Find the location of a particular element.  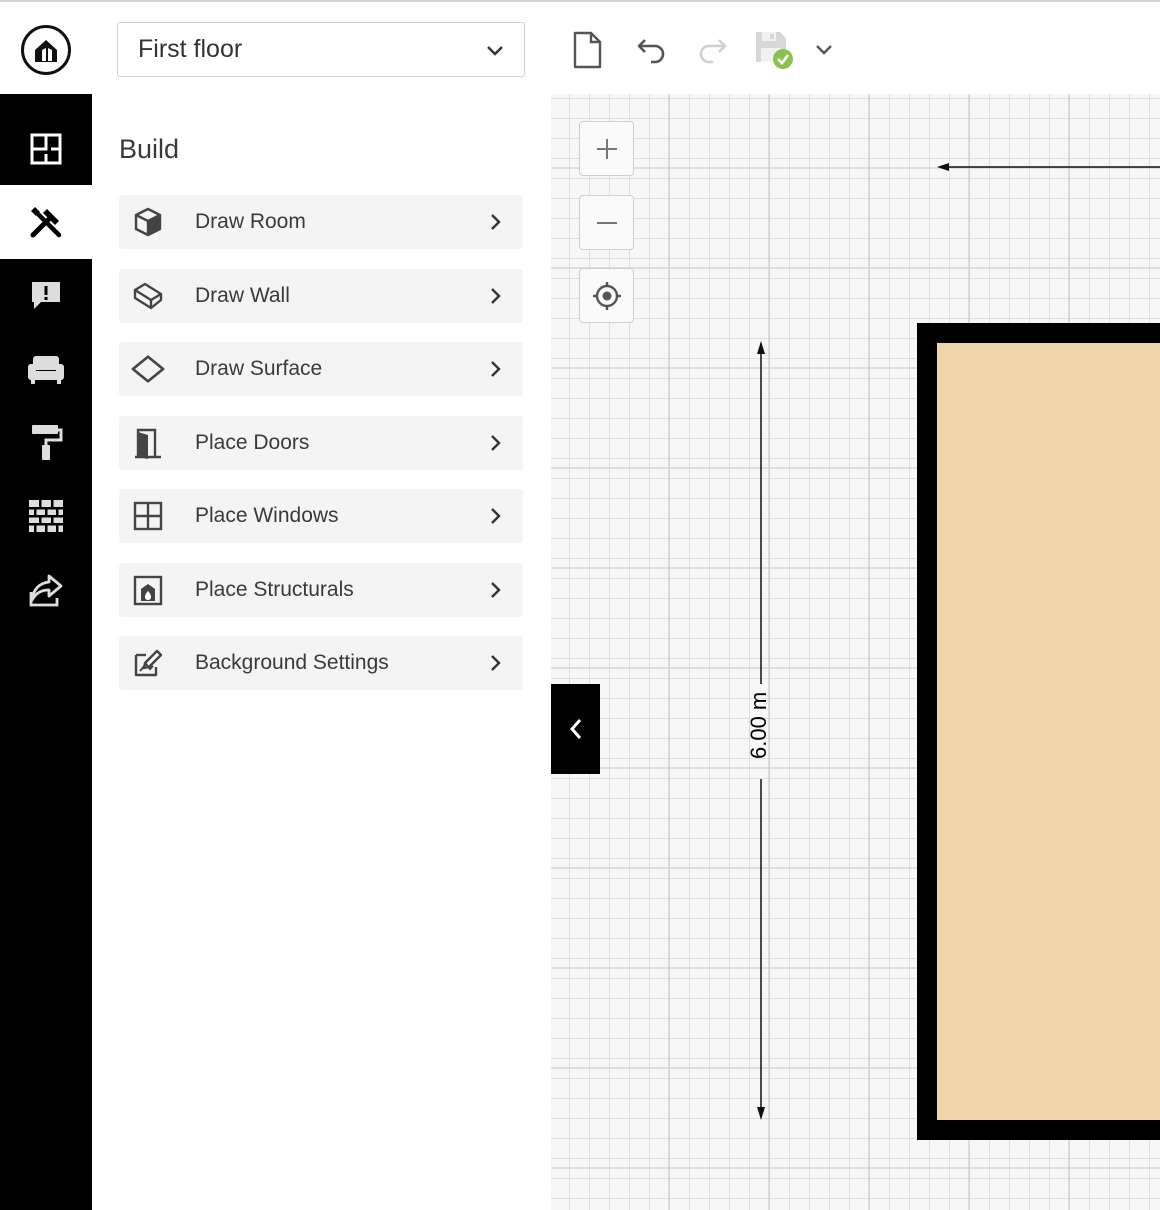

menu-item-draw-surface: Draw Surface is located at coordinates (321, 369).